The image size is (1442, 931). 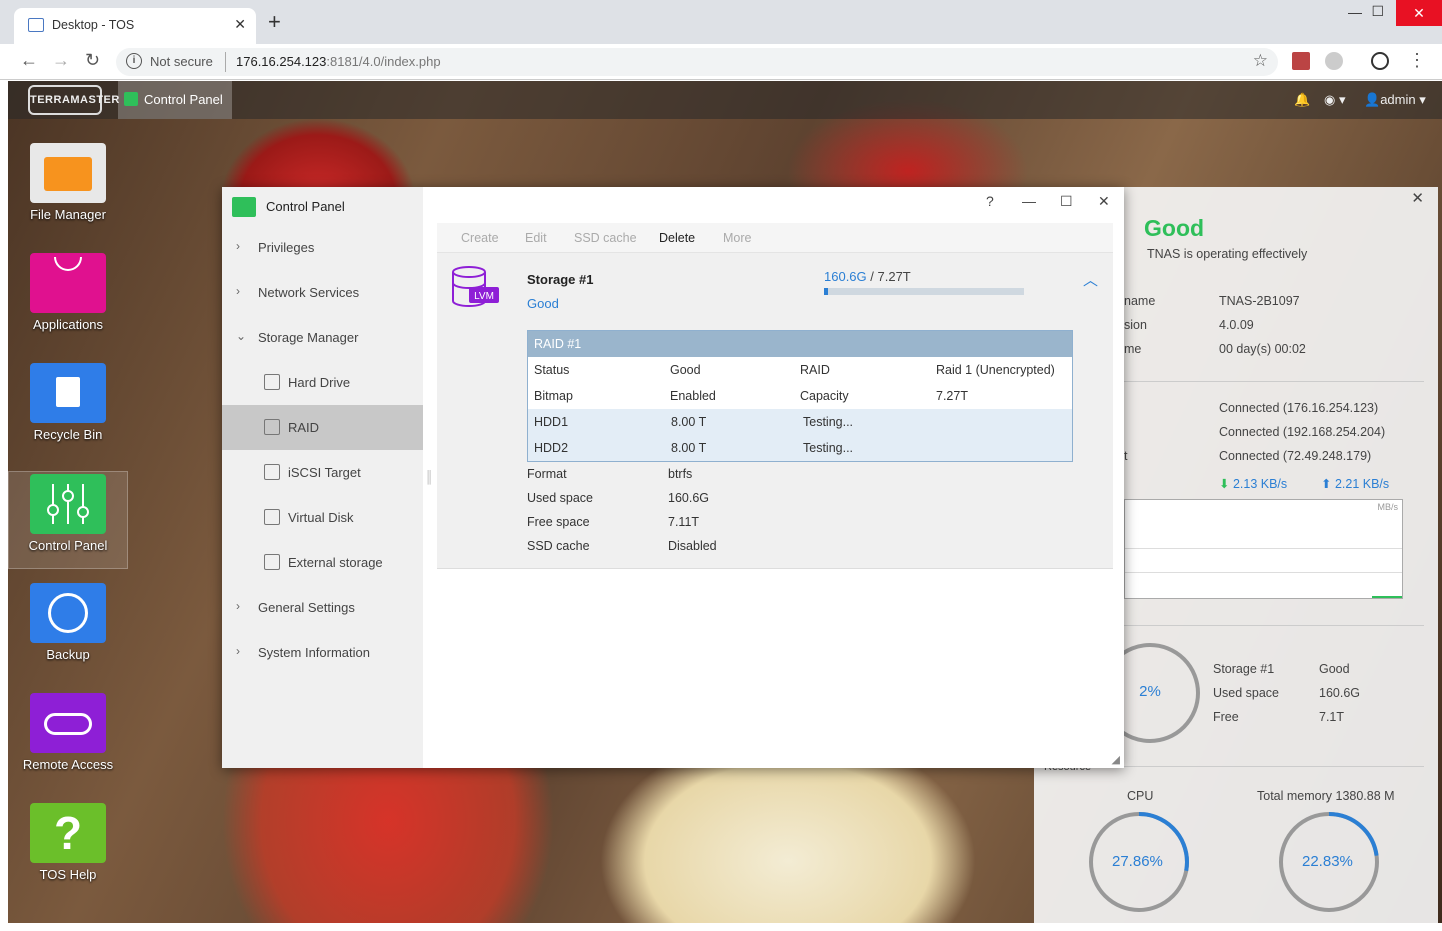 I want to click on more-button: More, so click(x=737, y=238).